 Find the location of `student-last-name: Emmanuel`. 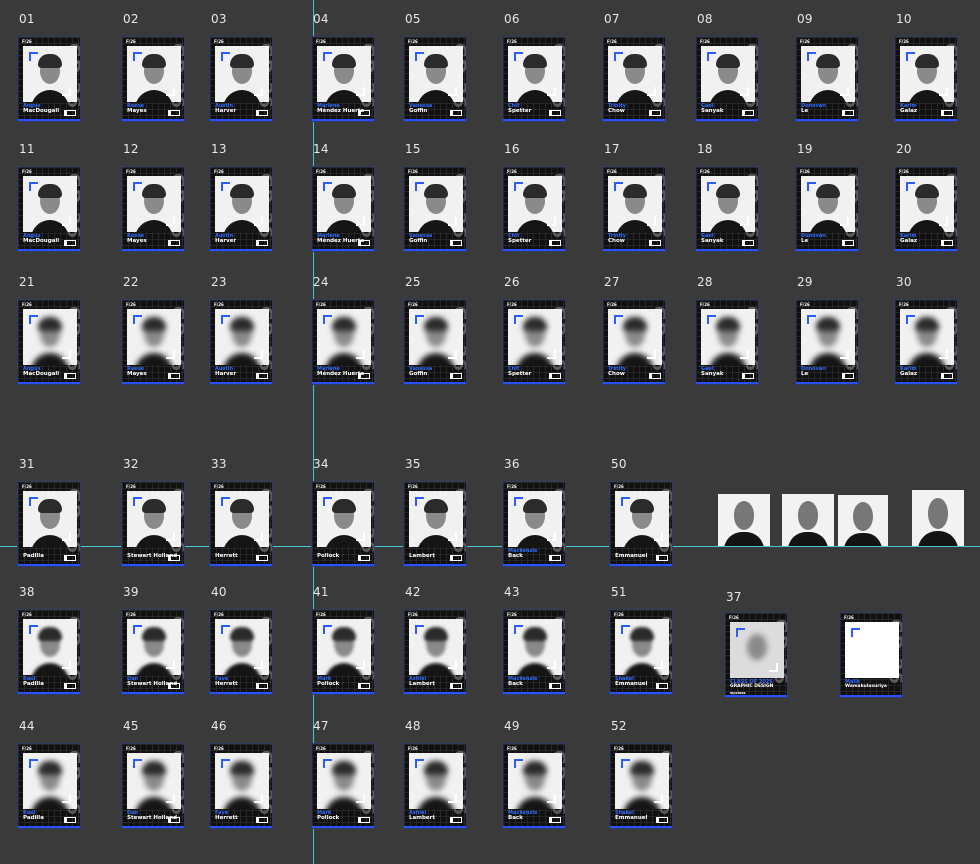

student-last-name: Emmanuel is located at coordinates (631, 556).